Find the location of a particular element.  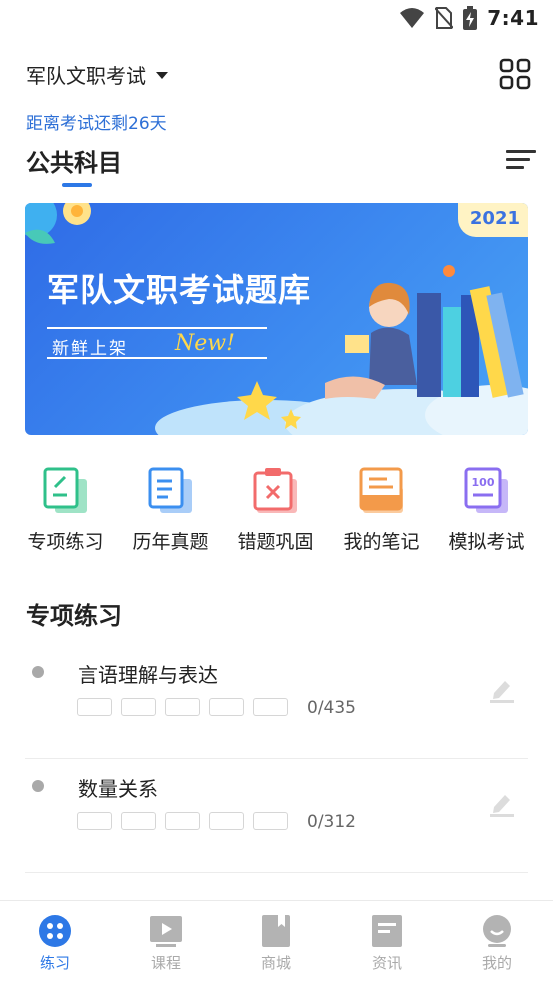

banner-year-badge: 2021 is located at coordinates (493, 220).